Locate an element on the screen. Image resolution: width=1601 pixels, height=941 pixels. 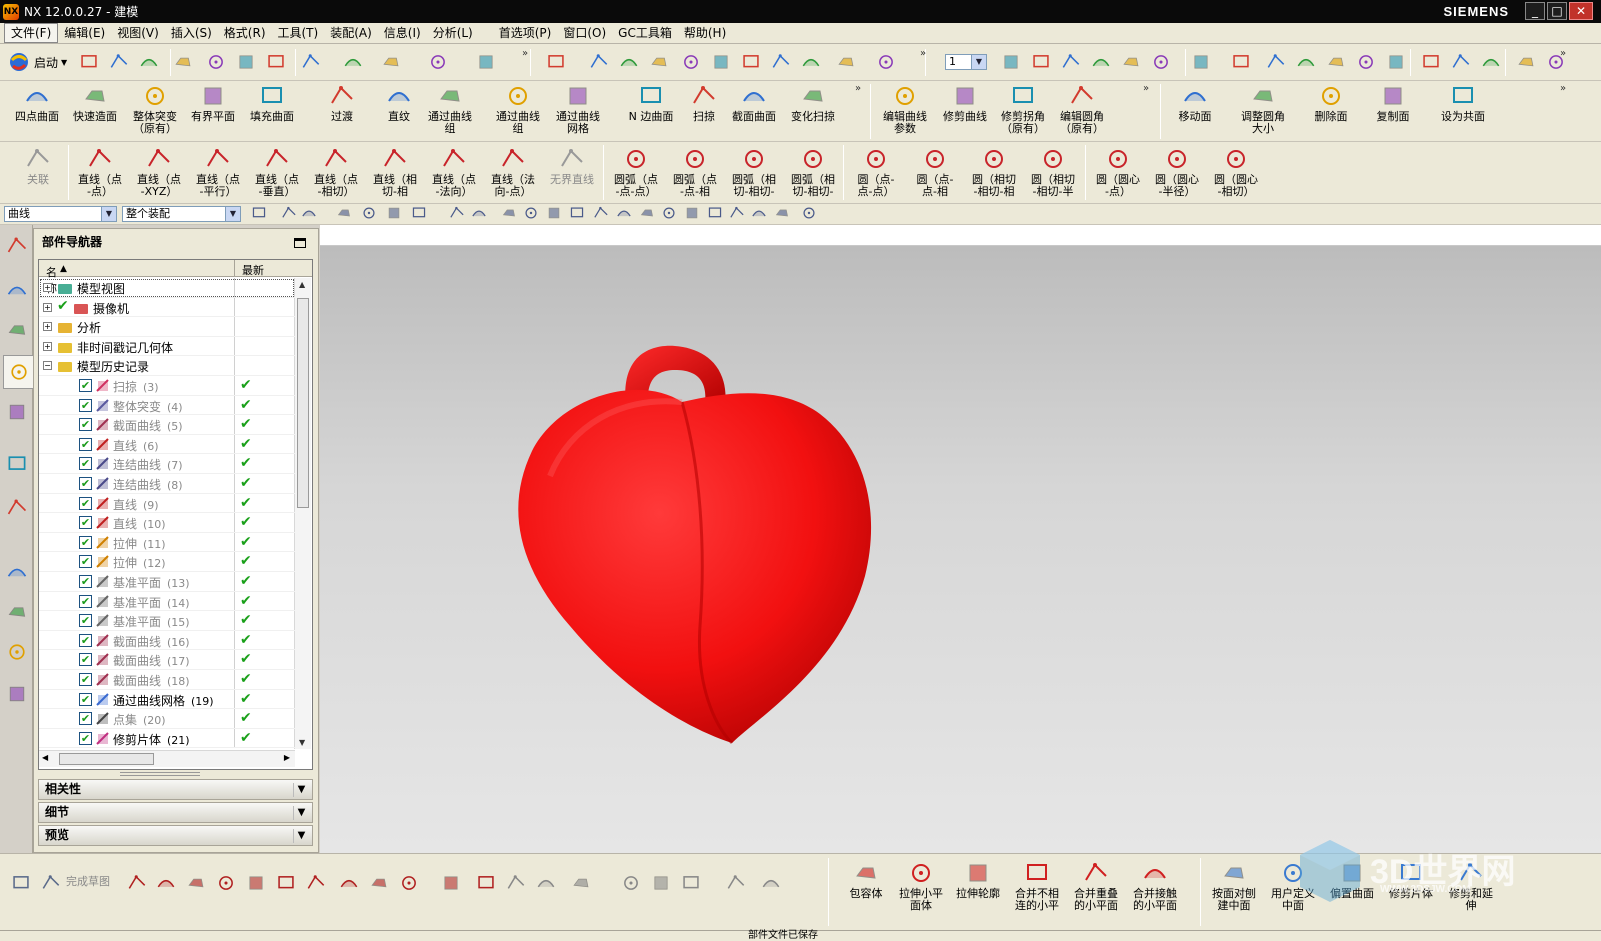
minimize-button: _ is located at coordinates (1535, 11).